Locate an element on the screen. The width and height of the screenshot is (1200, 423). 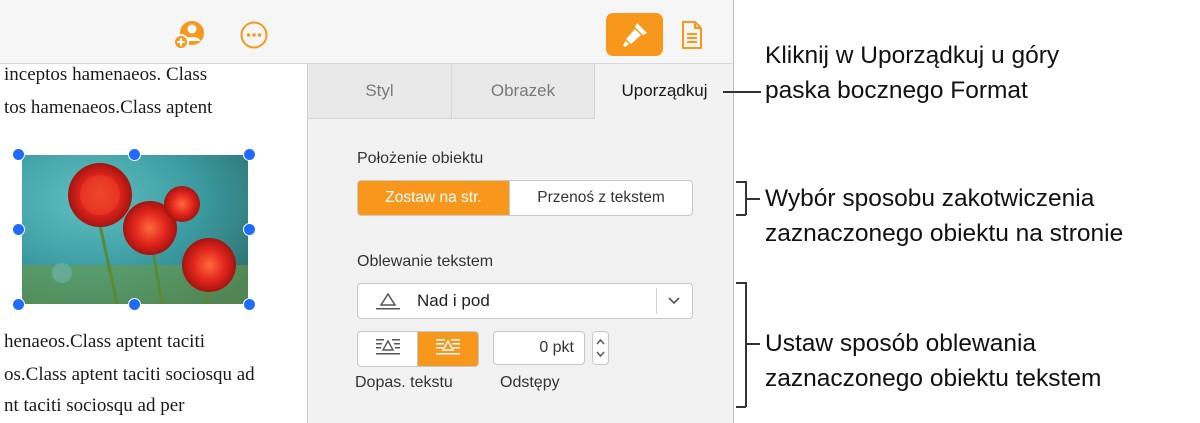
tab-styl: Styl is located at coordinates (380, 91).